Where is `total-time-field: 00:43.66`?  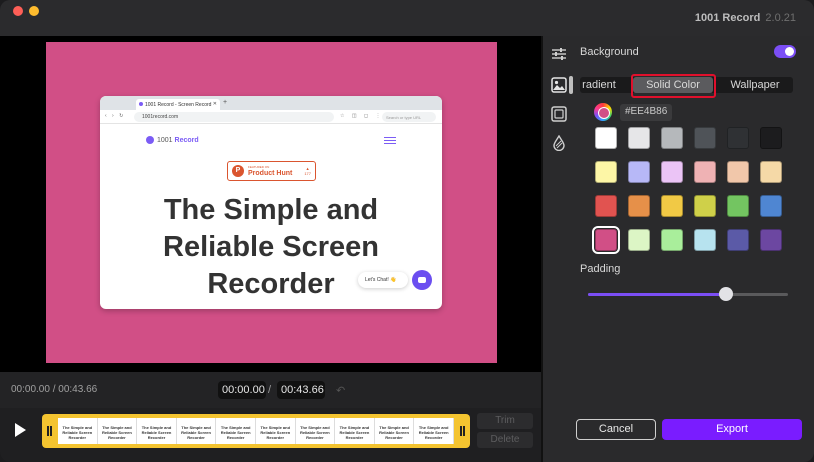
total-time-field: 00:43.66 is located at coordinates (301, 390).